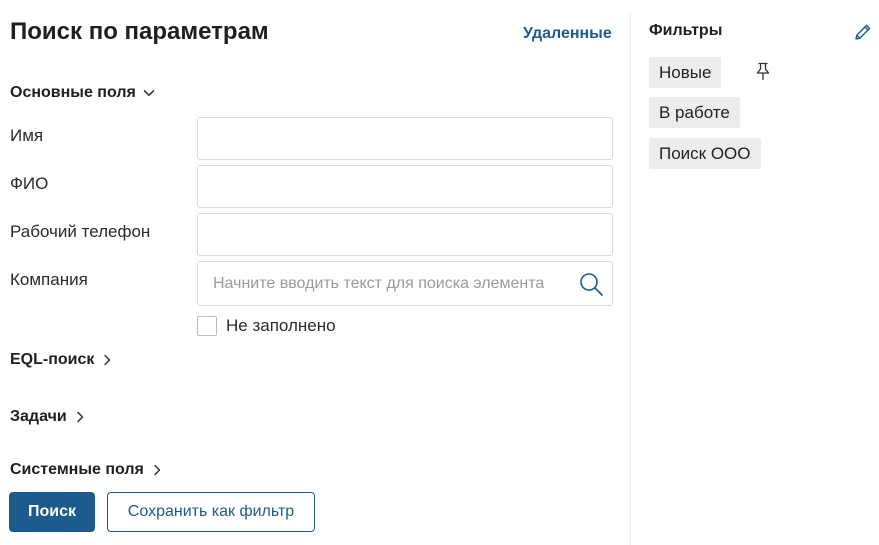  I want to click on work-phone-input, so click(405, 234).